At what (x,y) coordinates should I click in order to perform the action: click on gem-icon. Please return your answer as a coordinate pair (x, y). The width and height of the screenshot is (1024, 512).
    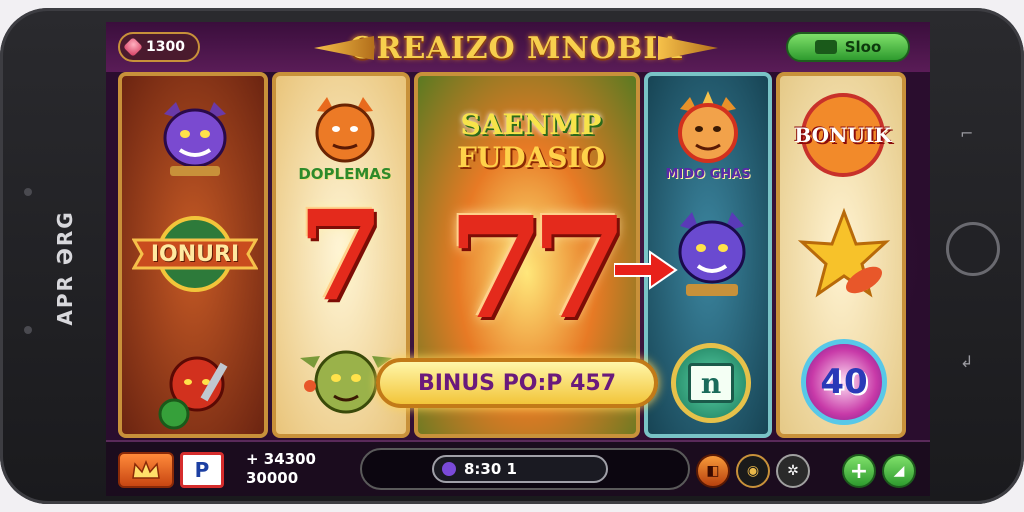
    Looking at the image, I should click on (133, 47).